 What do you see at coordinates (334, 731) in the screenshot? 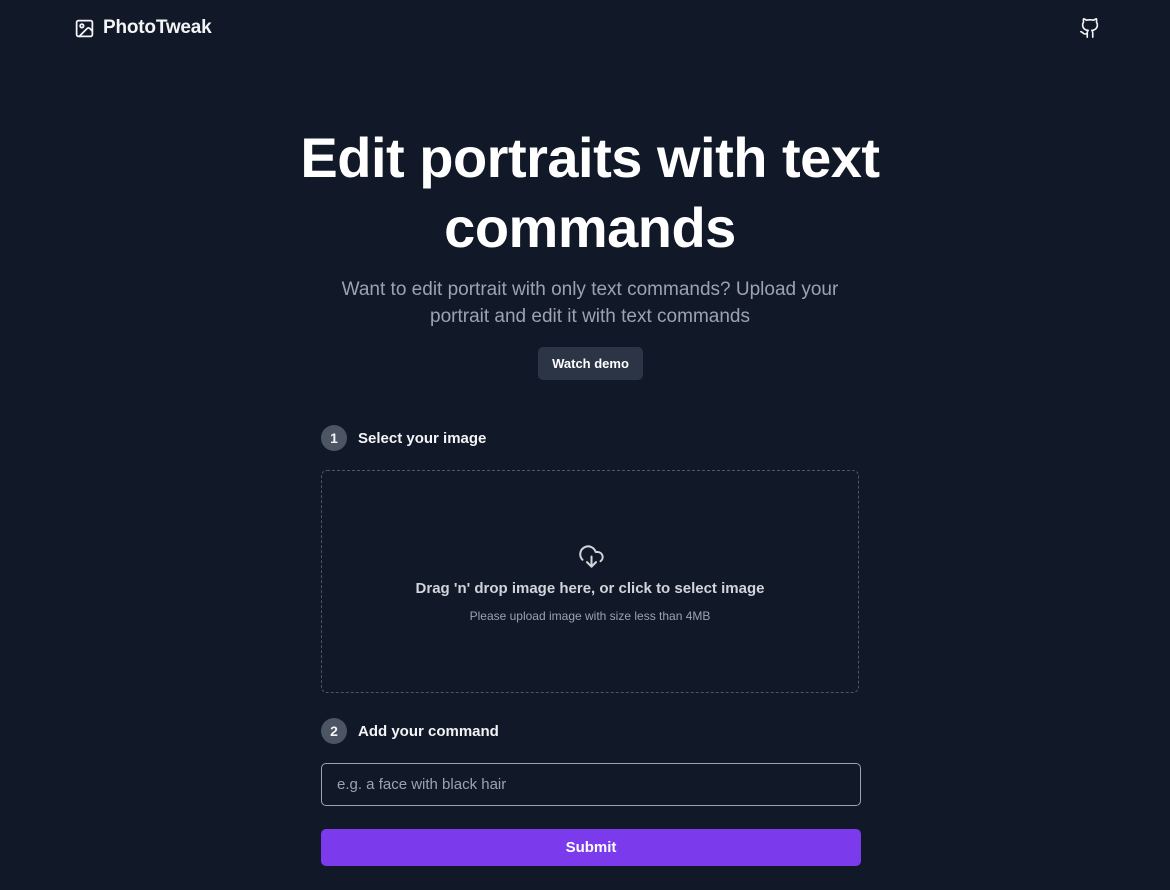
I see `step-number-badge: 2` at bounding box center [334, 731].